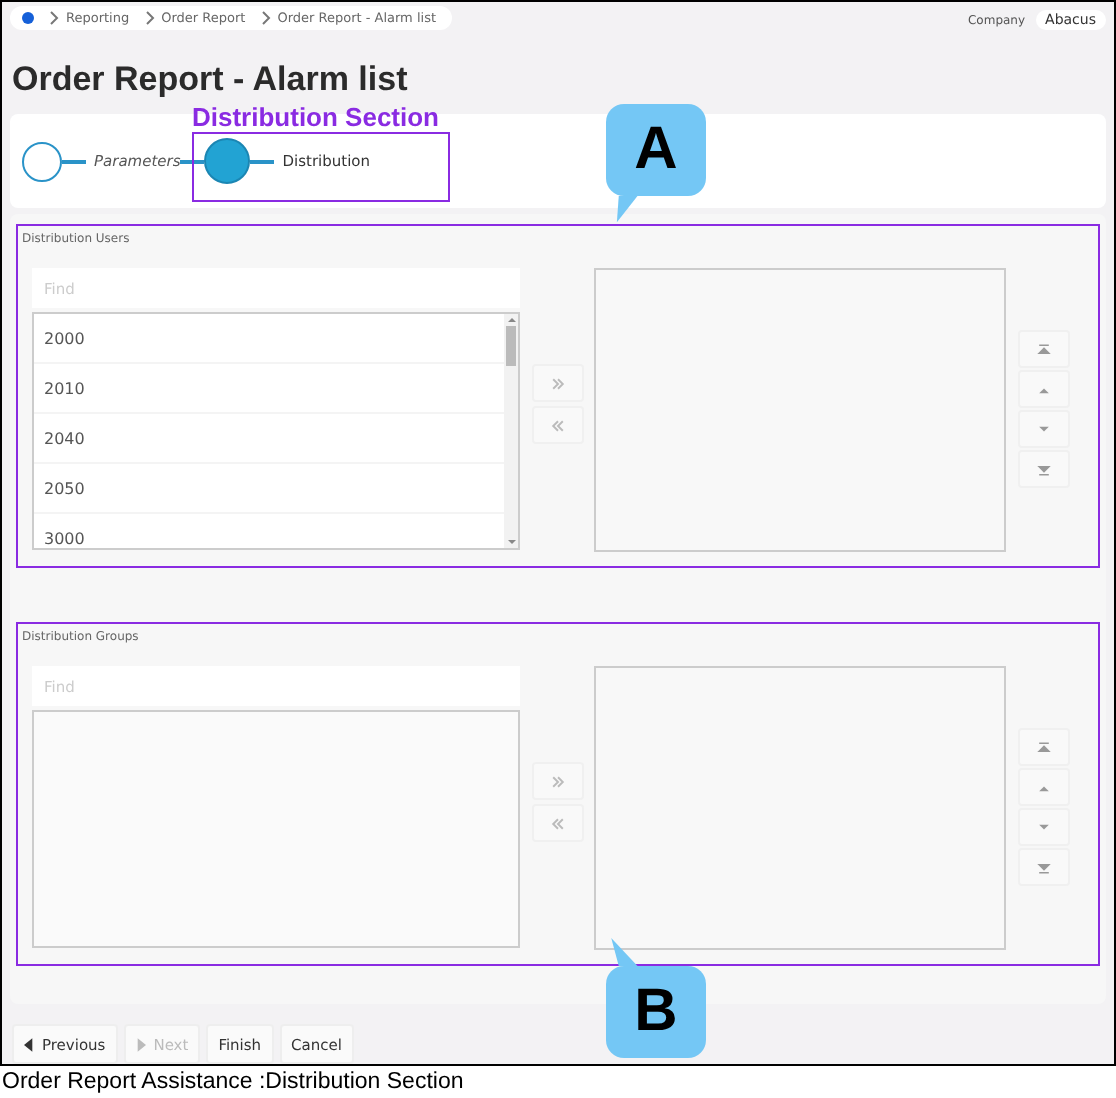 This screenshot has width=1116, height=1098. Describe the element at coordinates (269, 531) in the screenshot. I see `list-item: 3000` at that location.